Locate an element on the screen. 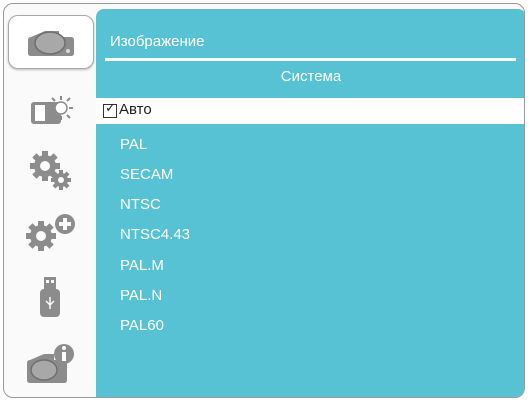  brightness-icon is located at coordinates (52, 110).